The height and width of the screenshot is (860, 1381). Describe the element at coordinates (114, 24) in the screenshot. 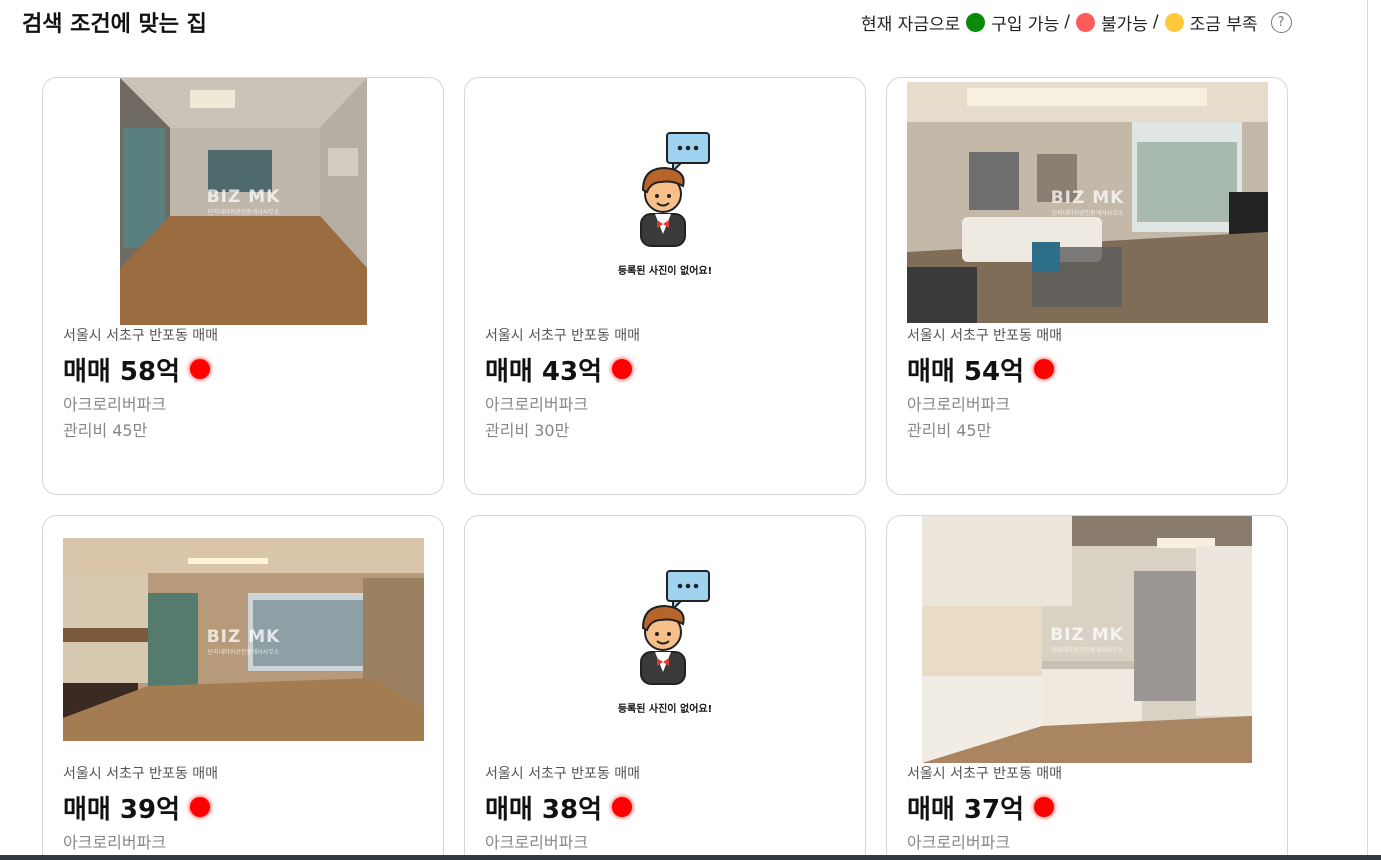

I see `page-title: 검색 조건에 맞는 집` at that location.